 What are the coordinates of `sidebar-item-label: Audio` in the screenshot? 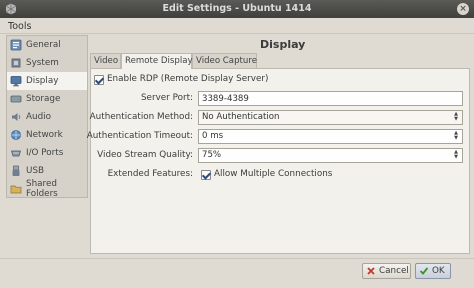 It's located at (39, 117).